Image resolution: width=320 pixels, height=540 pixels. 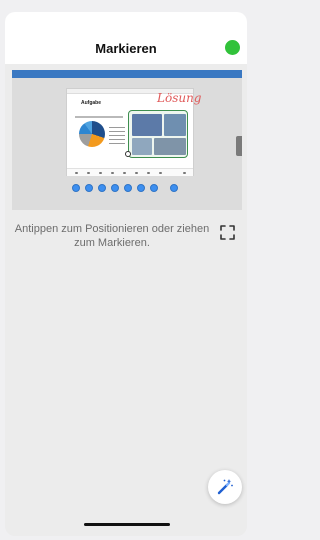 I want to click on page-title: Markieren, so click(x=126, y=48).